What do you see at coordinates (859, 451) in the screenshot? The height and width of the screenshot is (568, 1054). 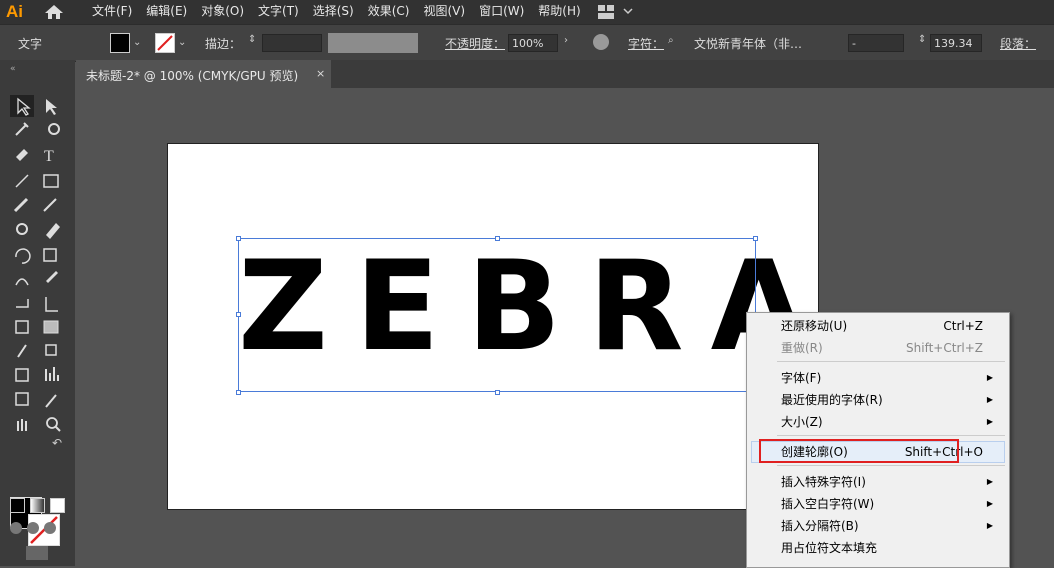 I see `annotation-highlight` at bounding box center [859, 451].